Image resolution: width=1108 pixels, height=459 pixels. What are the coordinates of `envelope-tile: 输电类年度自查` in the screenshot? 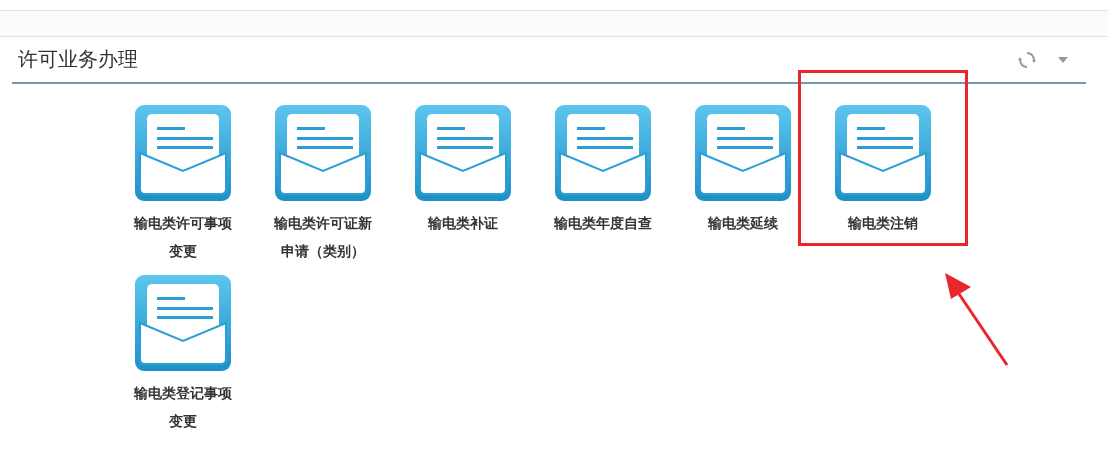 It's located at (603, 185).